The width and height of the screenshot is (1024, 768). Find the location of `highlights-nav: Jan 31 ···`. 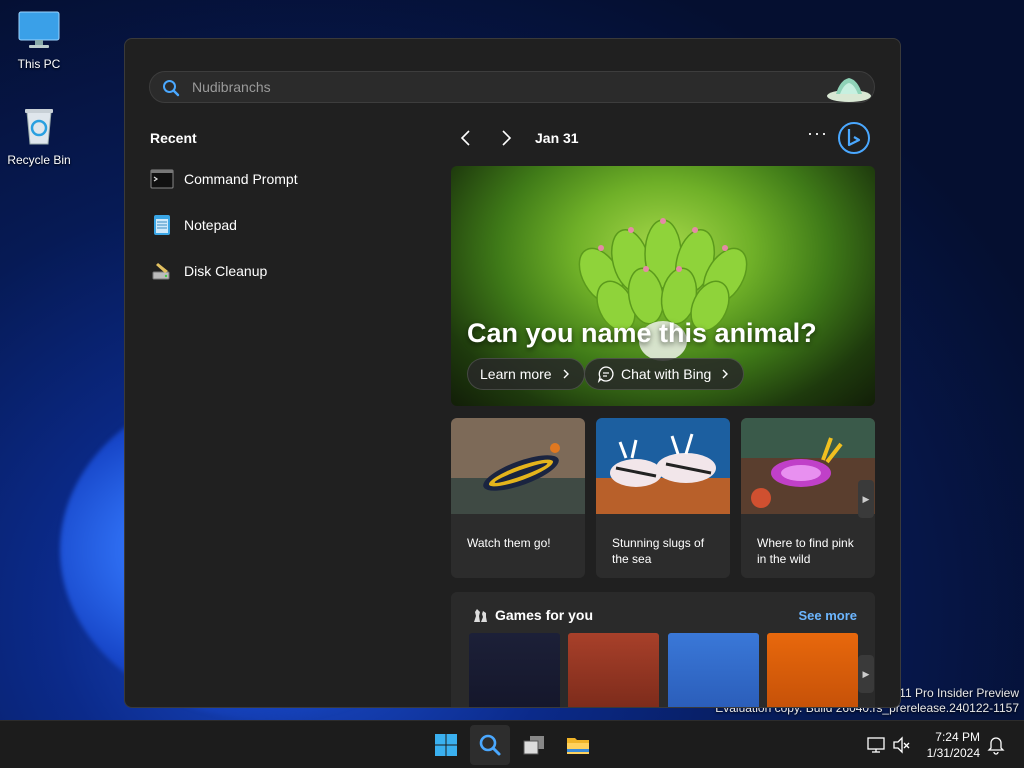

highlights-nav: Jan 31 ··· is located at coordinates (663, 138).